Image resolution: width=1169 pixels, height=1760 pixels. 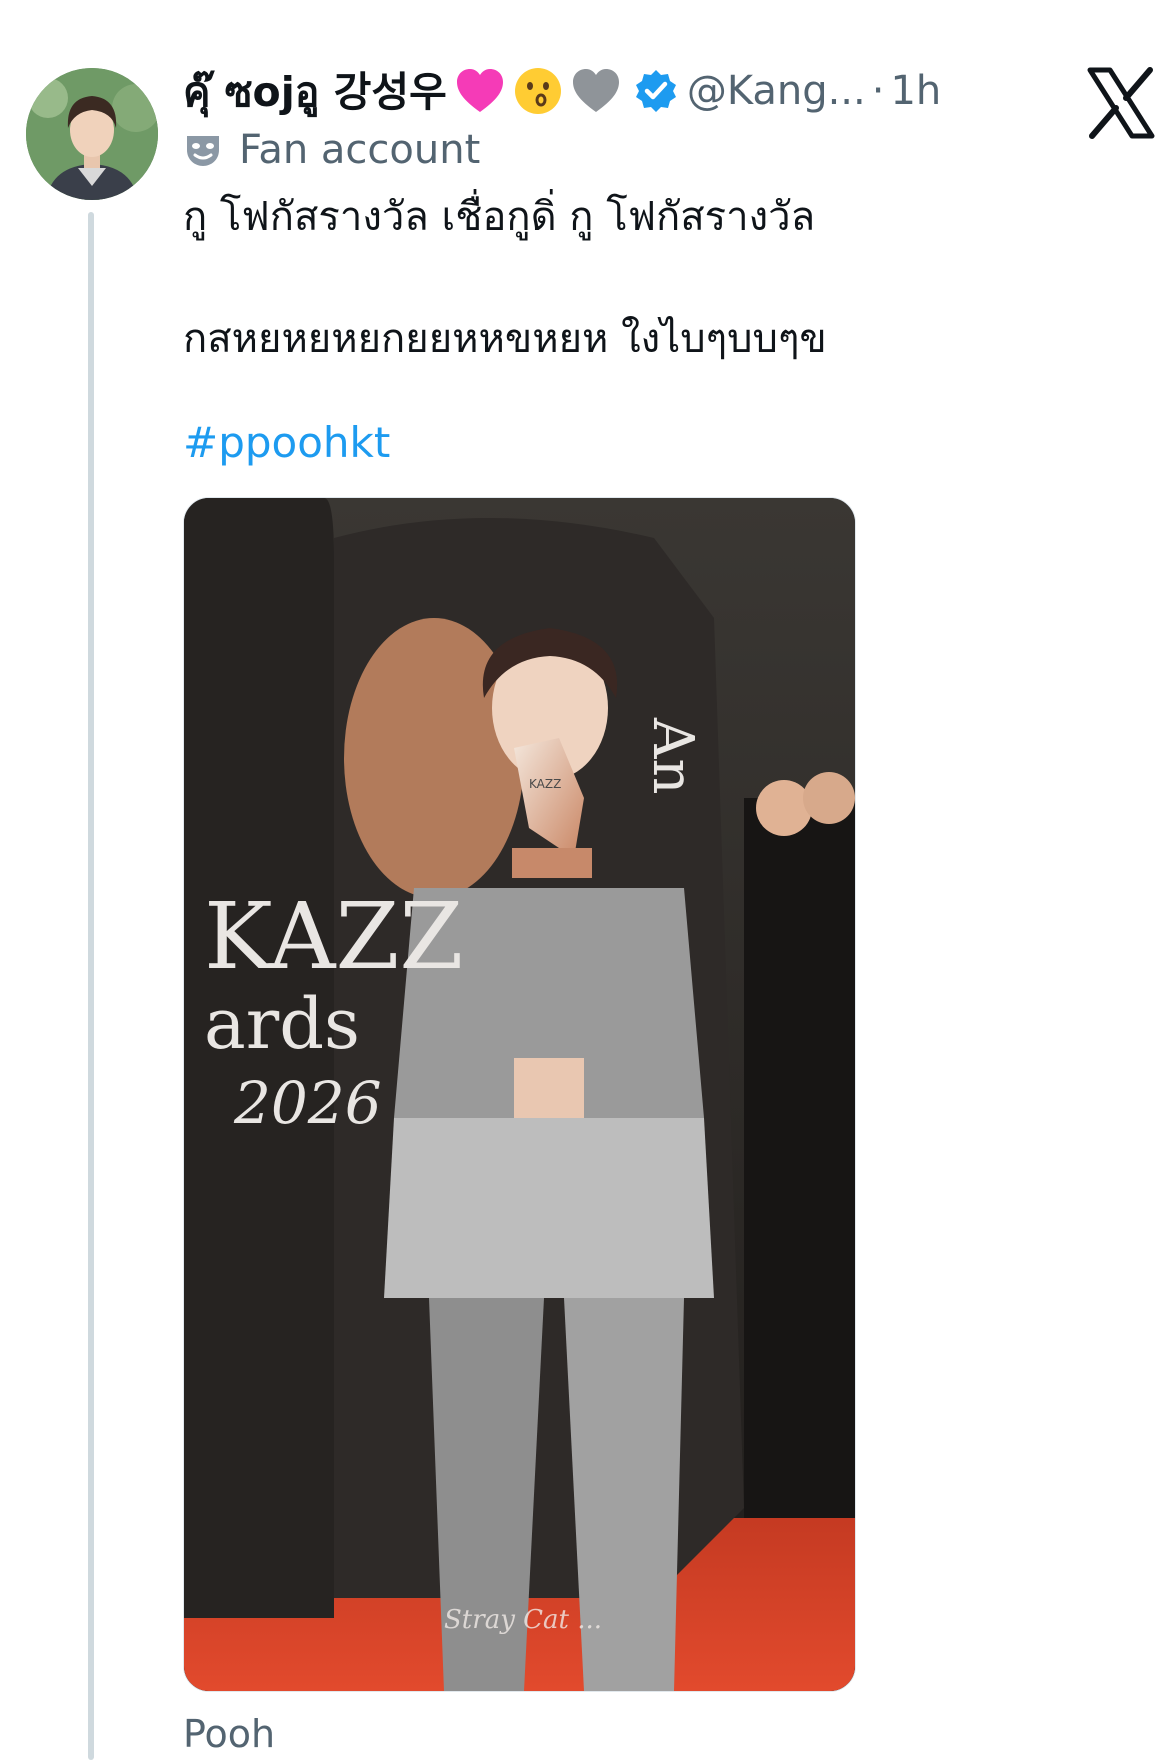 What do you see at coordinates (282, 1024) in the screenshot?
I see `awards-text: ards` at bounding box center [282, 1024].